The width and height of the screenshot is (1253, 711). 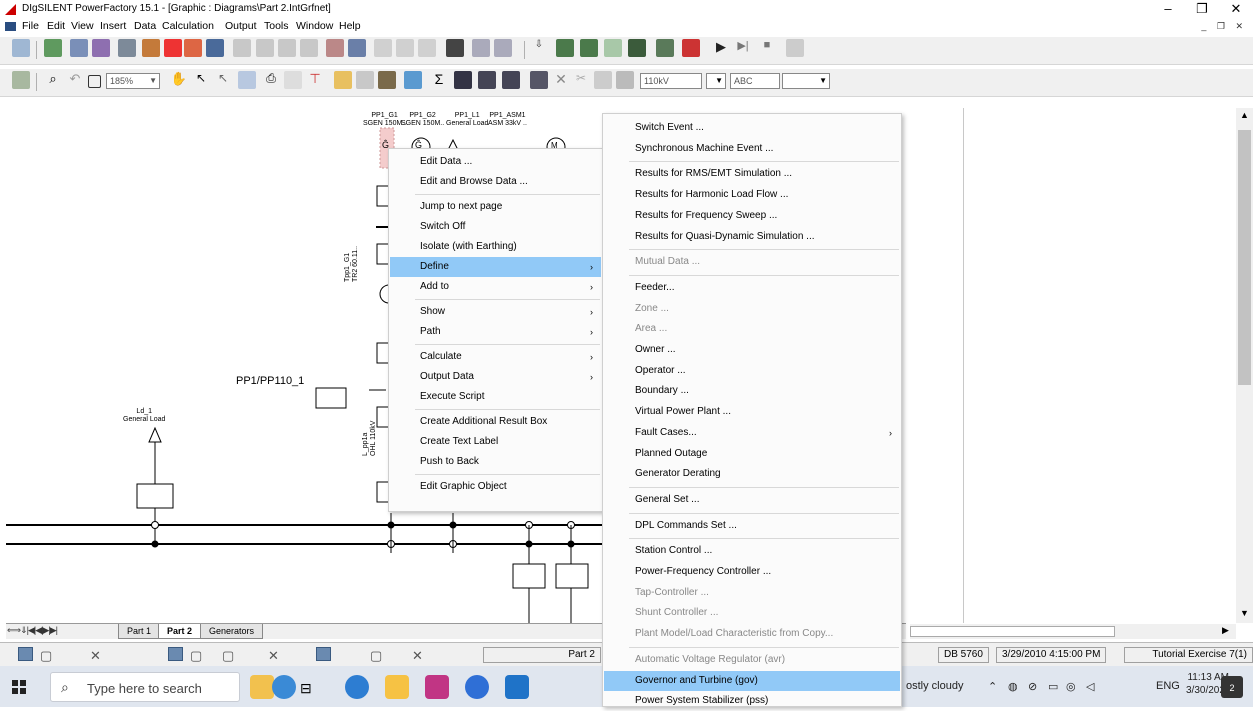 What do you see at coordinates (56, 26) in the screenshot?
I see `menu-edit: Edit` at bounding box center [56, 26].